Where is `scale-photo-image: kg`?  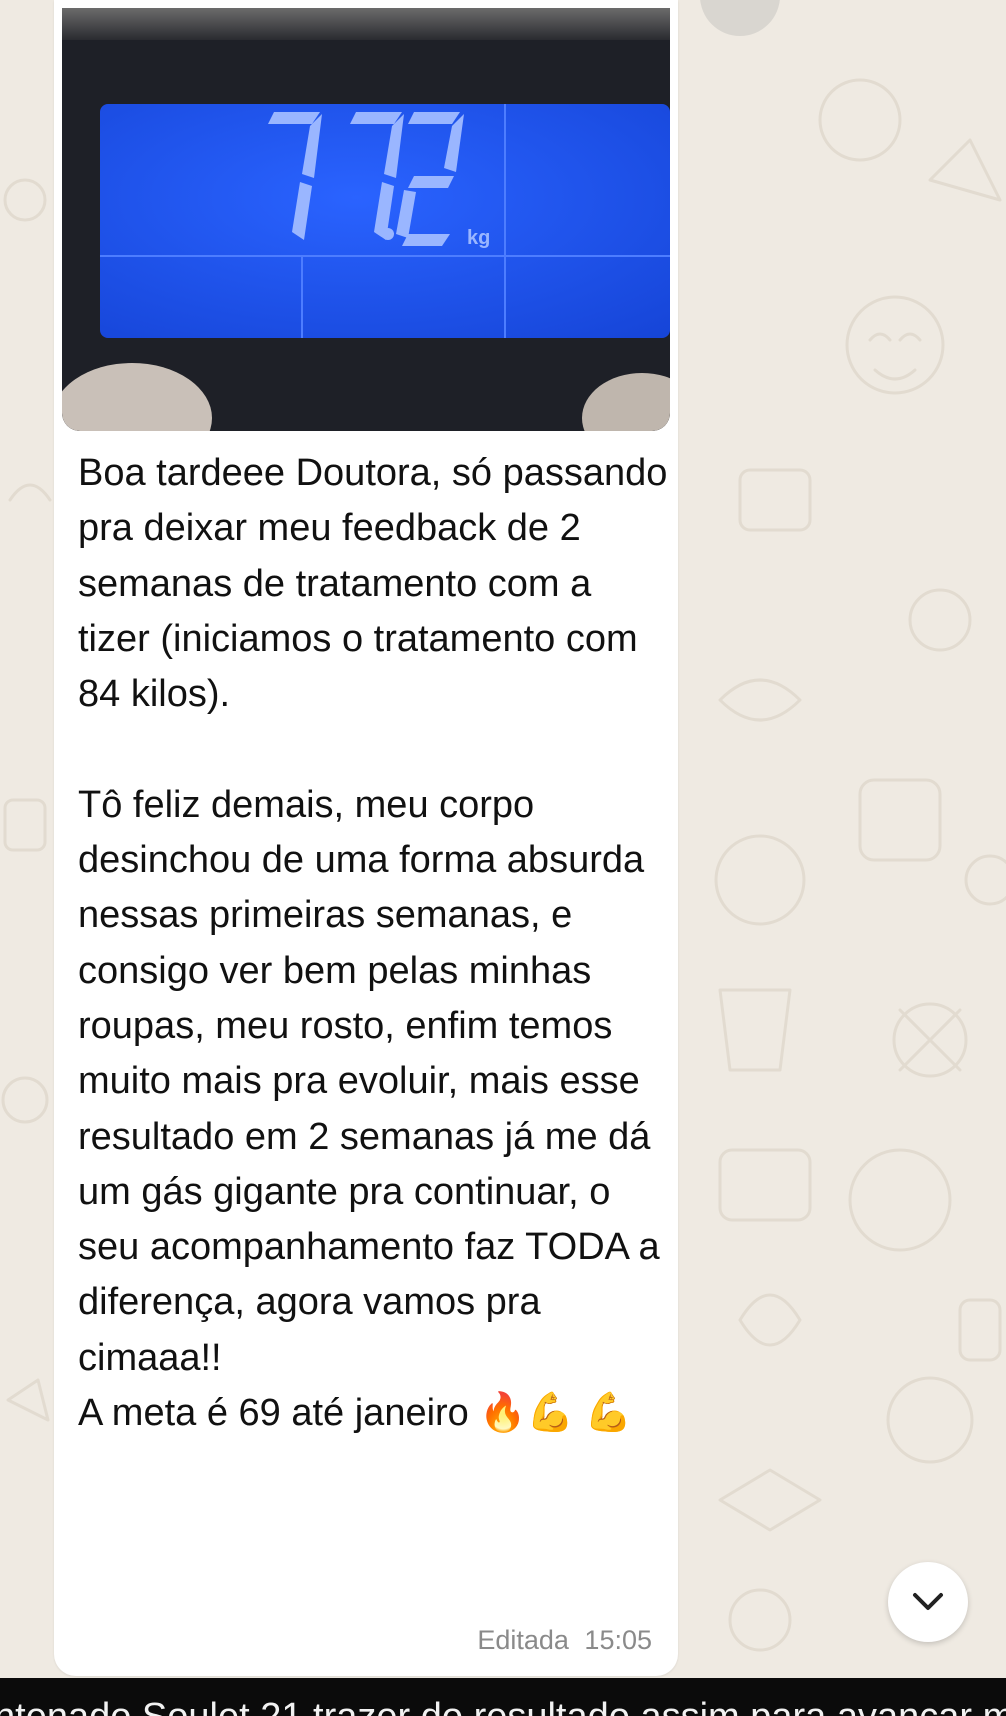
scale-photo-image: kg is located at coordinates (366, 219).